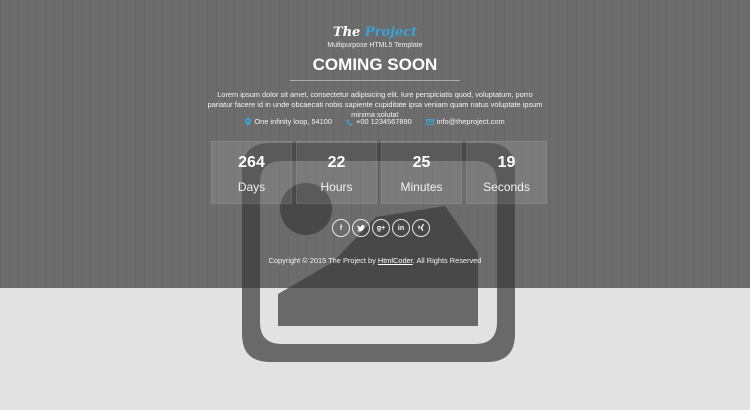 Image resolution: width=750 pixels, height=410 pixels. What do you see at coordinates (323, 260) in the screenshot?
I see `copyright-prefix: Copyright © 2015 The Project by` at bounding box center [323, 260].